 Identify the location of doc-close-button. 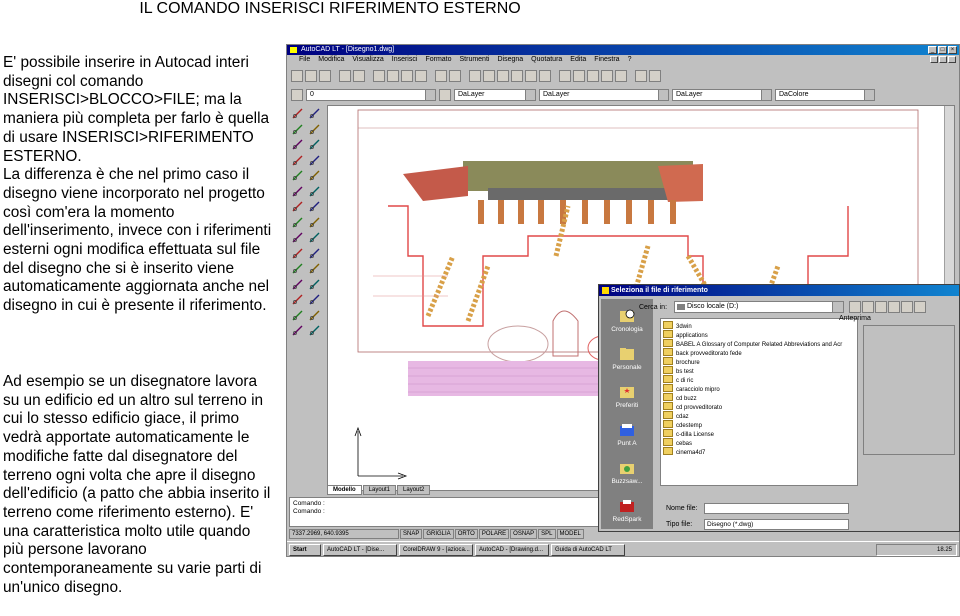
(952, 59).